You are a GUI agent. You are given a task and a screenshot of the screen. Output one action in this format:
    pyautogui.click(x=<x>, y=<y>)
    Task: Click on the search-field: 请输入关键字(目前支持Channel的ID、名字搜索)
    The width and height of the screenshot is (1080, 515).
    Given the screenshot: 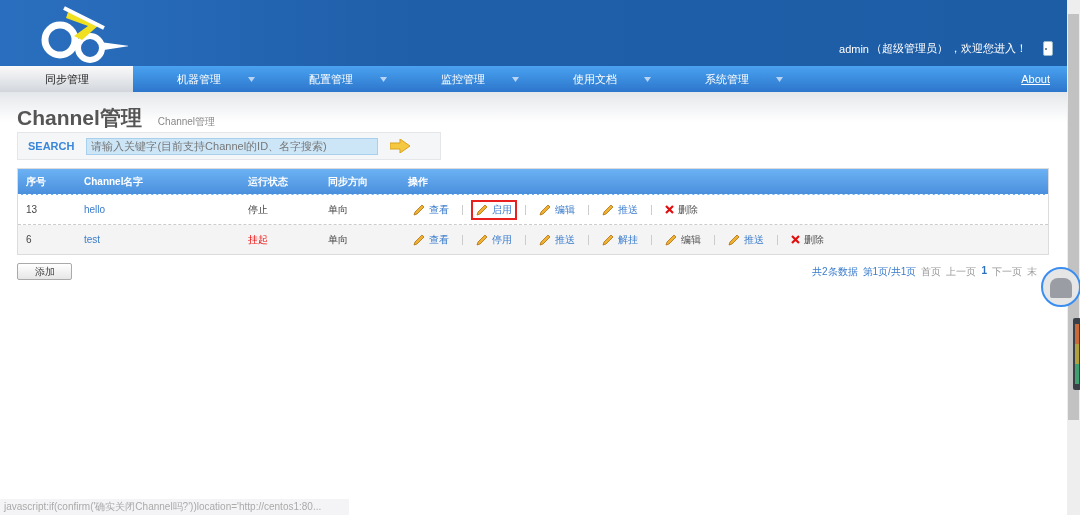 What is the action you would take?
    pyautogui.click(x=232, y=146)
    